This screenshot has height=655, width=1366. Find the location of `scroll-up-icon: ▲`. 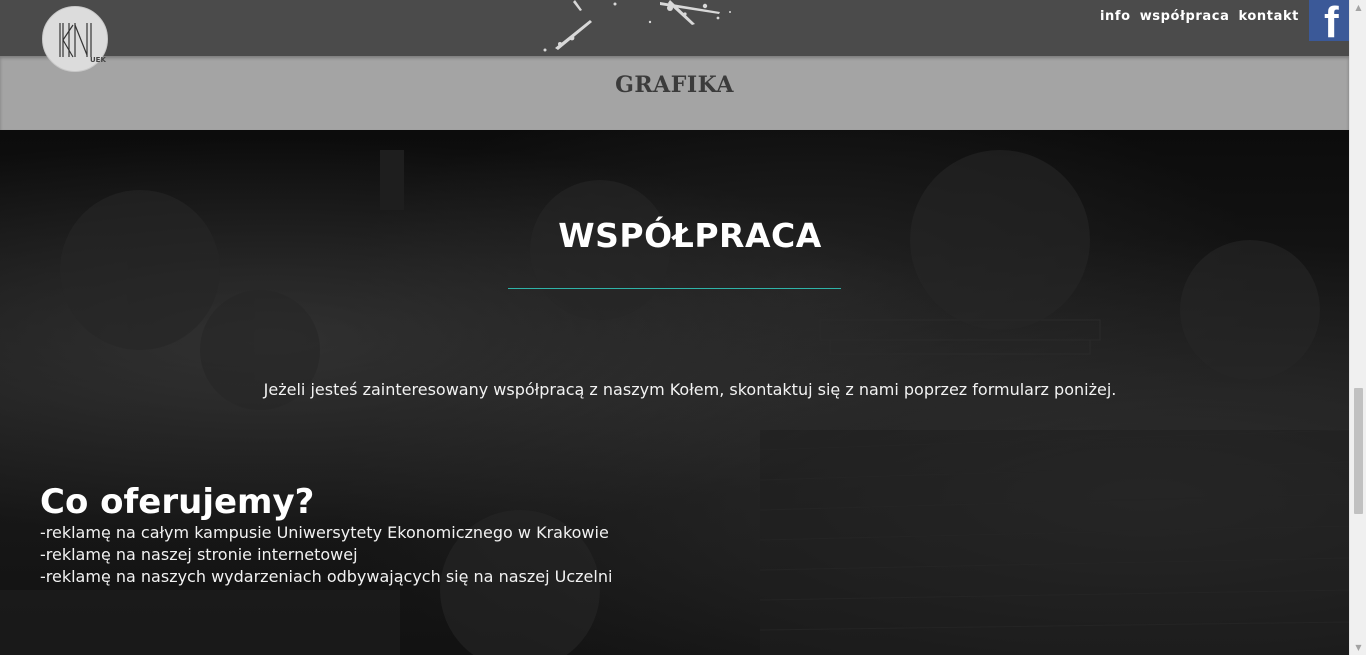

scroll-up-icon: ▲ is located at coordinates (1358, 7).